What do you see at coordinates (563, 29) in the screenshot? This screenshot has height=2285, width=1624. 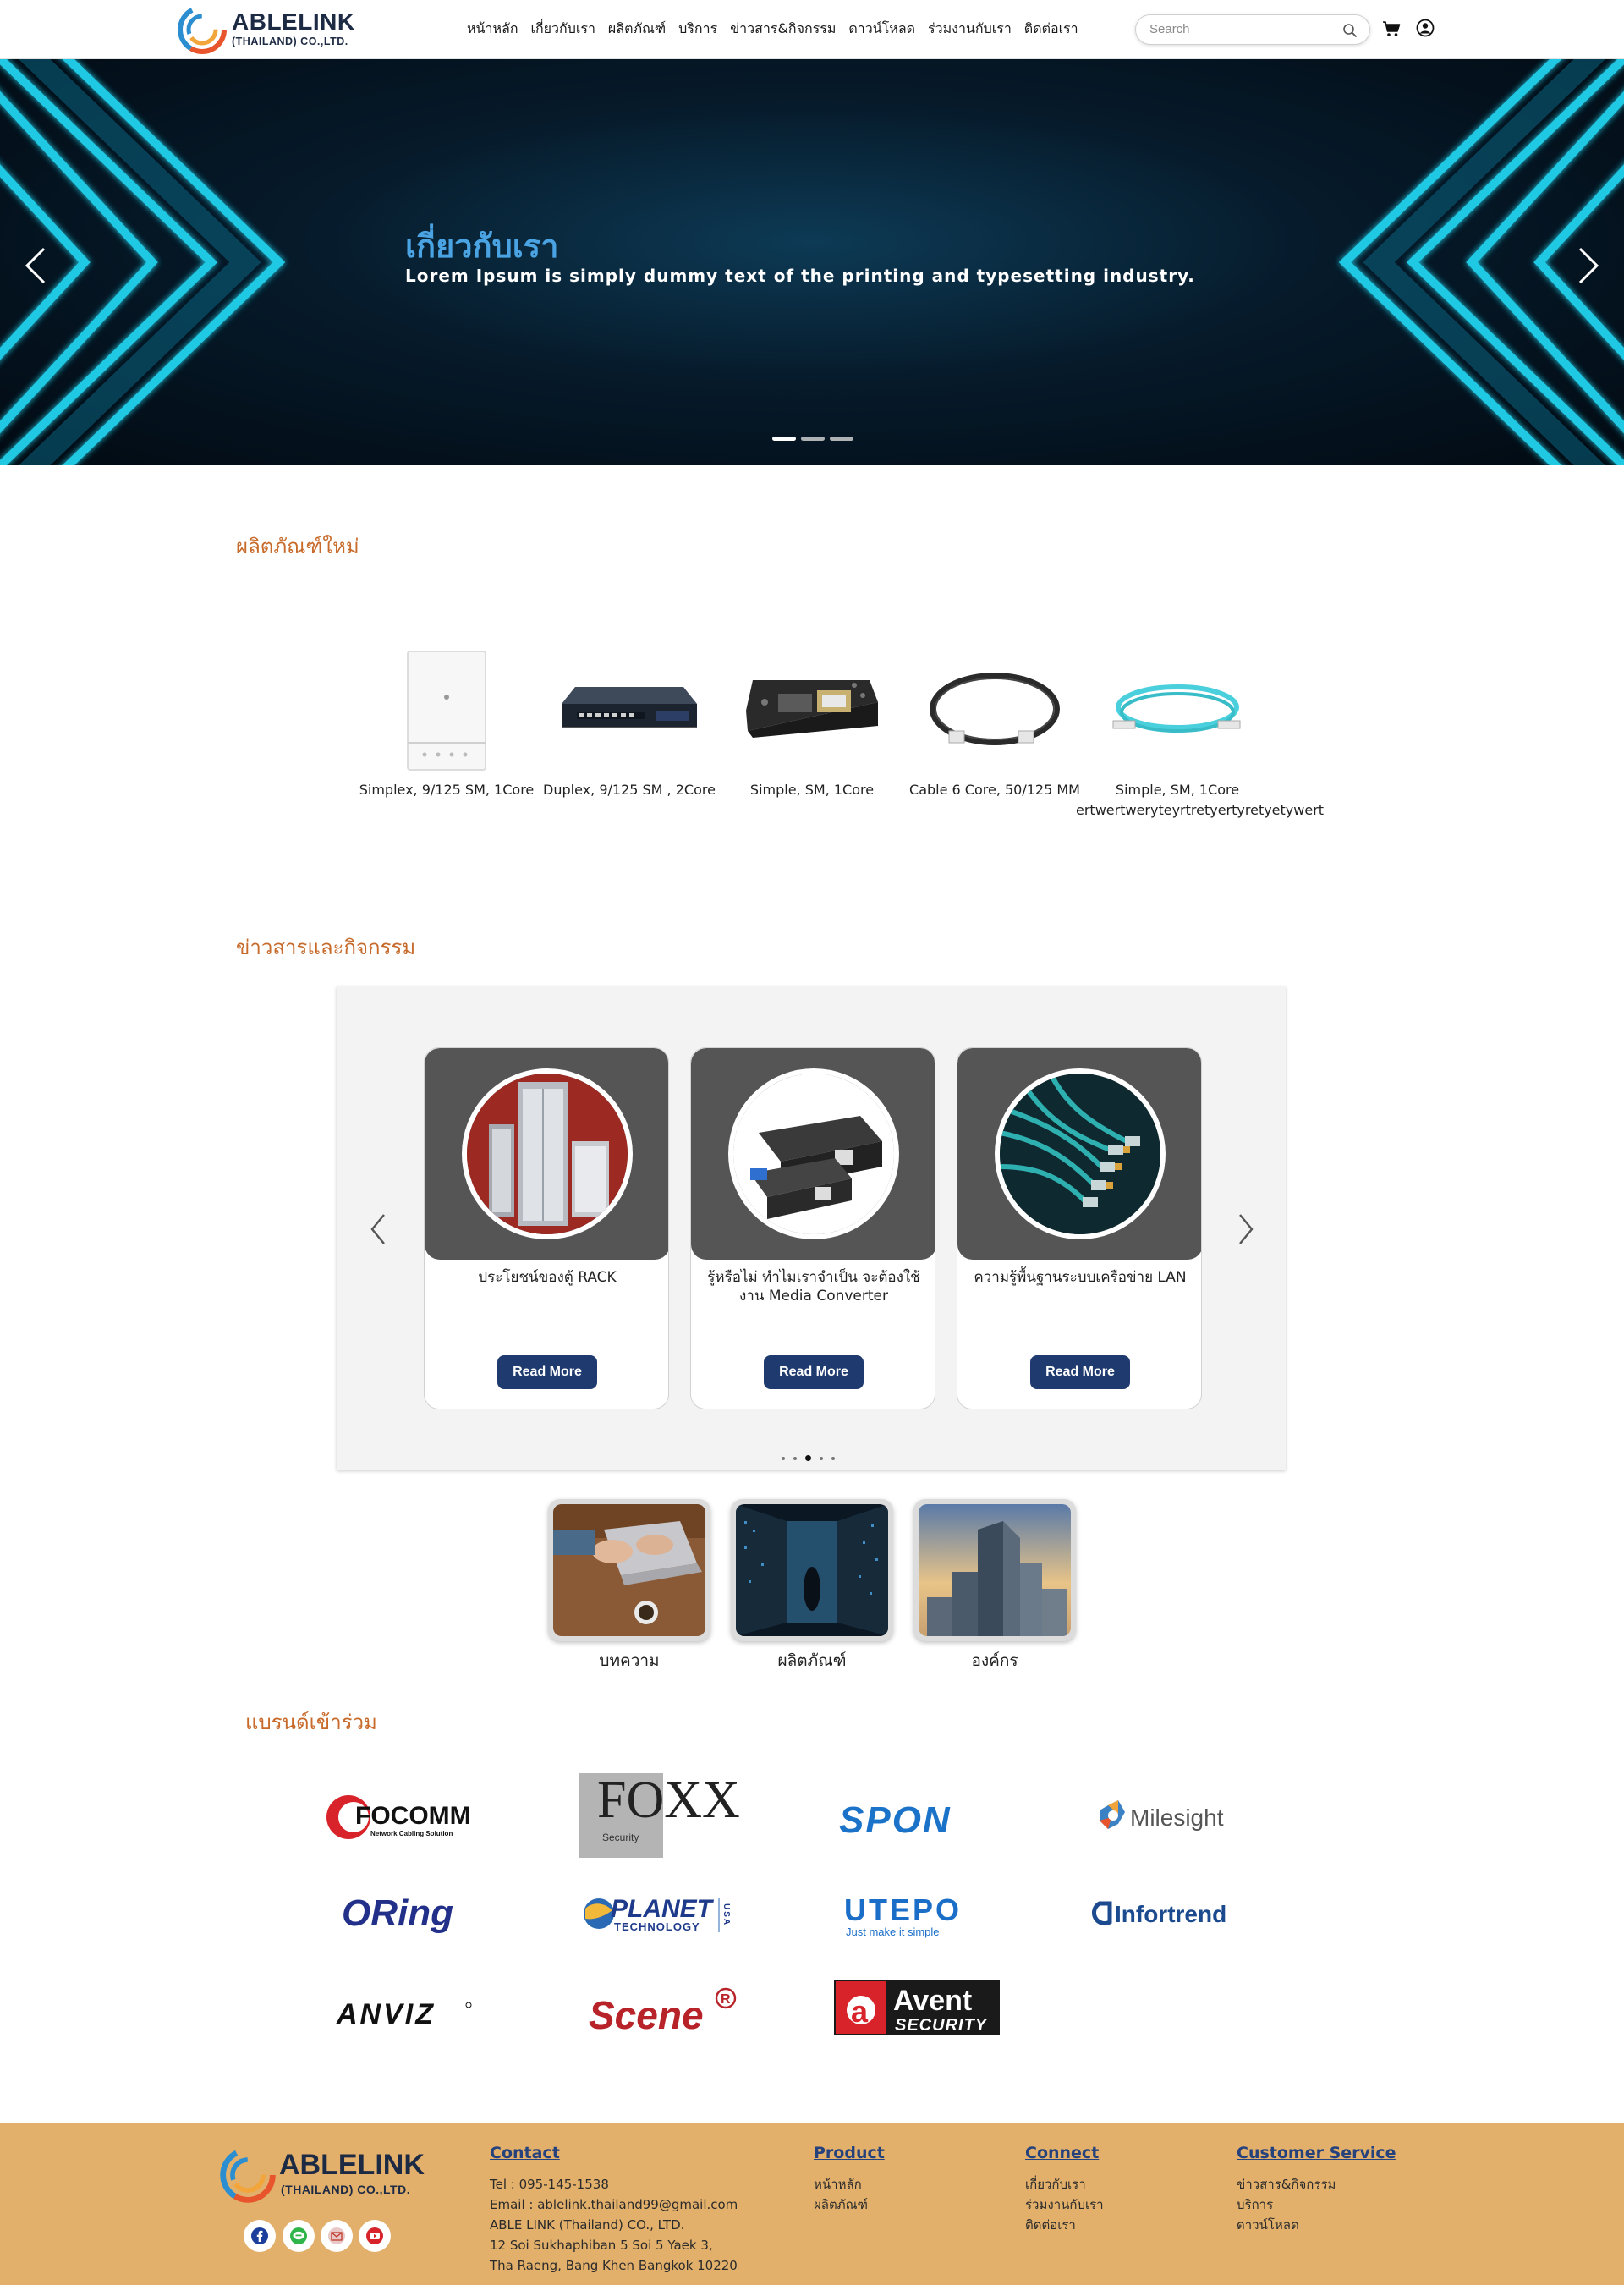 I see `nav-about: เกี่ยวกับเรา` at bounding box center [563, 29].